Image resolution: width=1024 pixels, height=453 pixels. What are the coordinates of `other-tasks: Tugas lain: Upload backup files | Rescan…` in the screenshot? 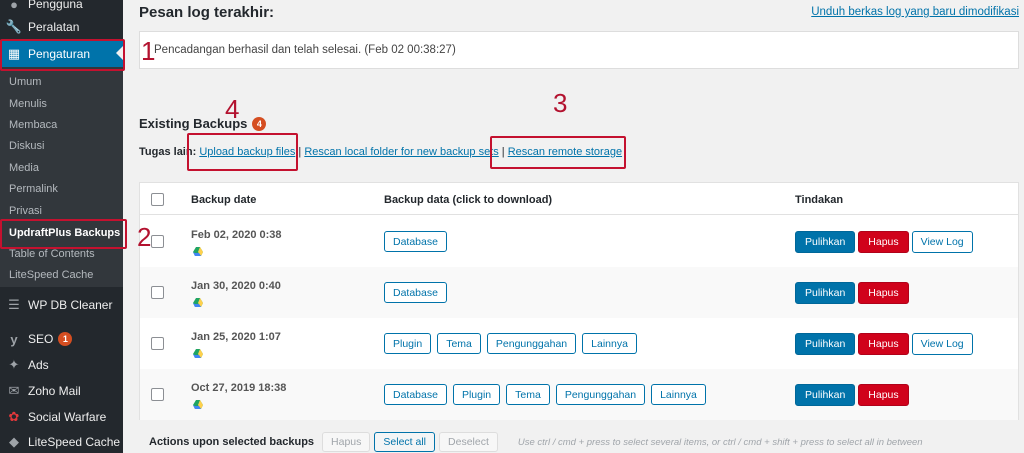 It's located at (381, 152).